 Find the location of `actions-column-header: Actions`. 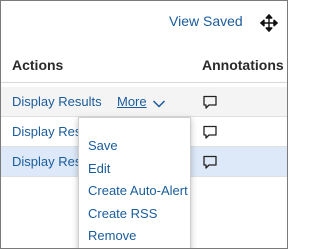

actions-column-header: Actions is located at coordinates (38, 65).